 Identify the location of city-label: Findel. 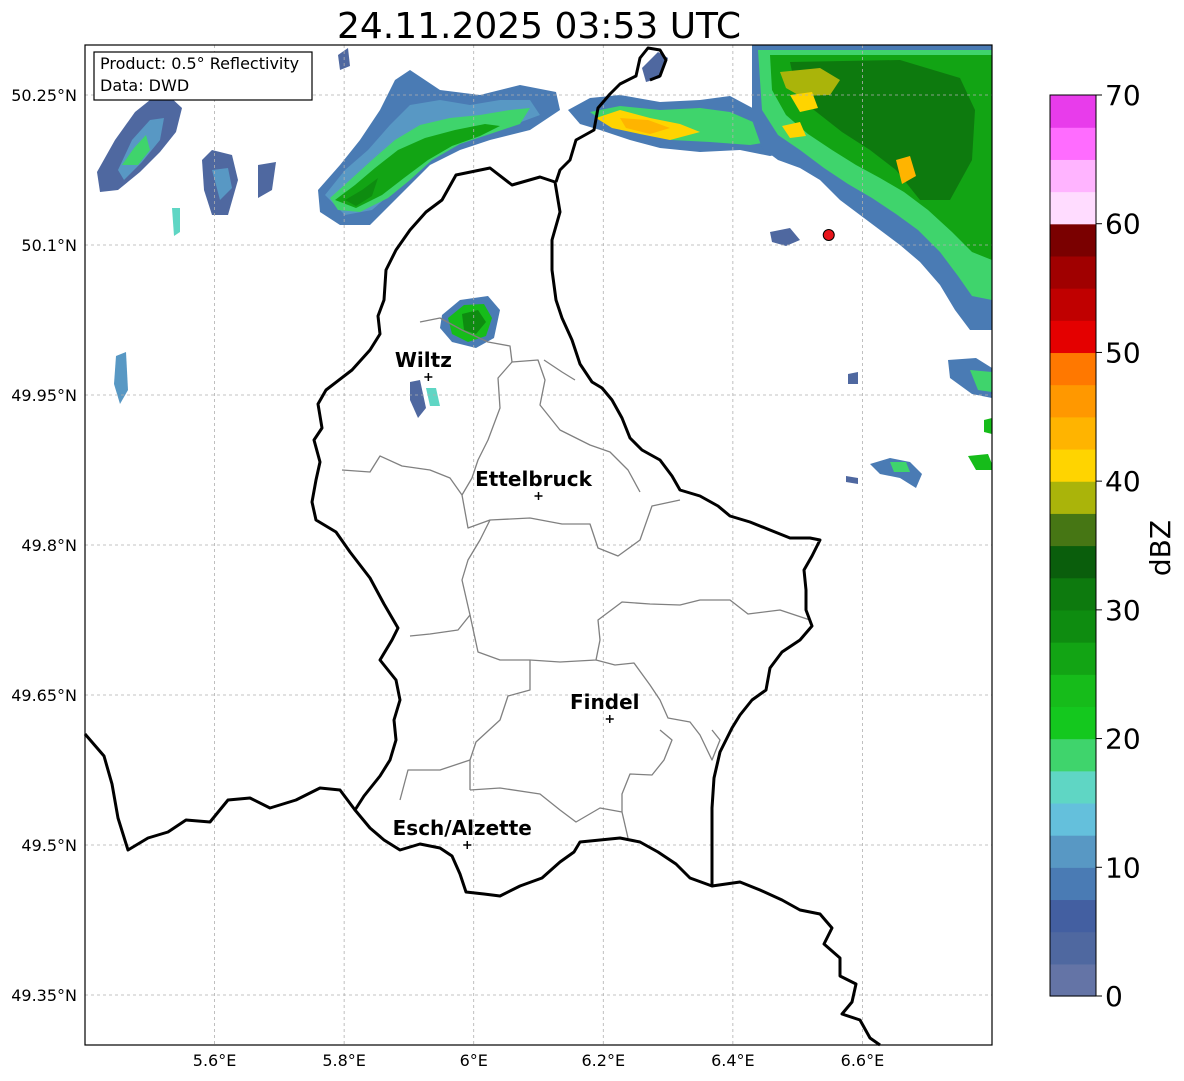
(605, 702).